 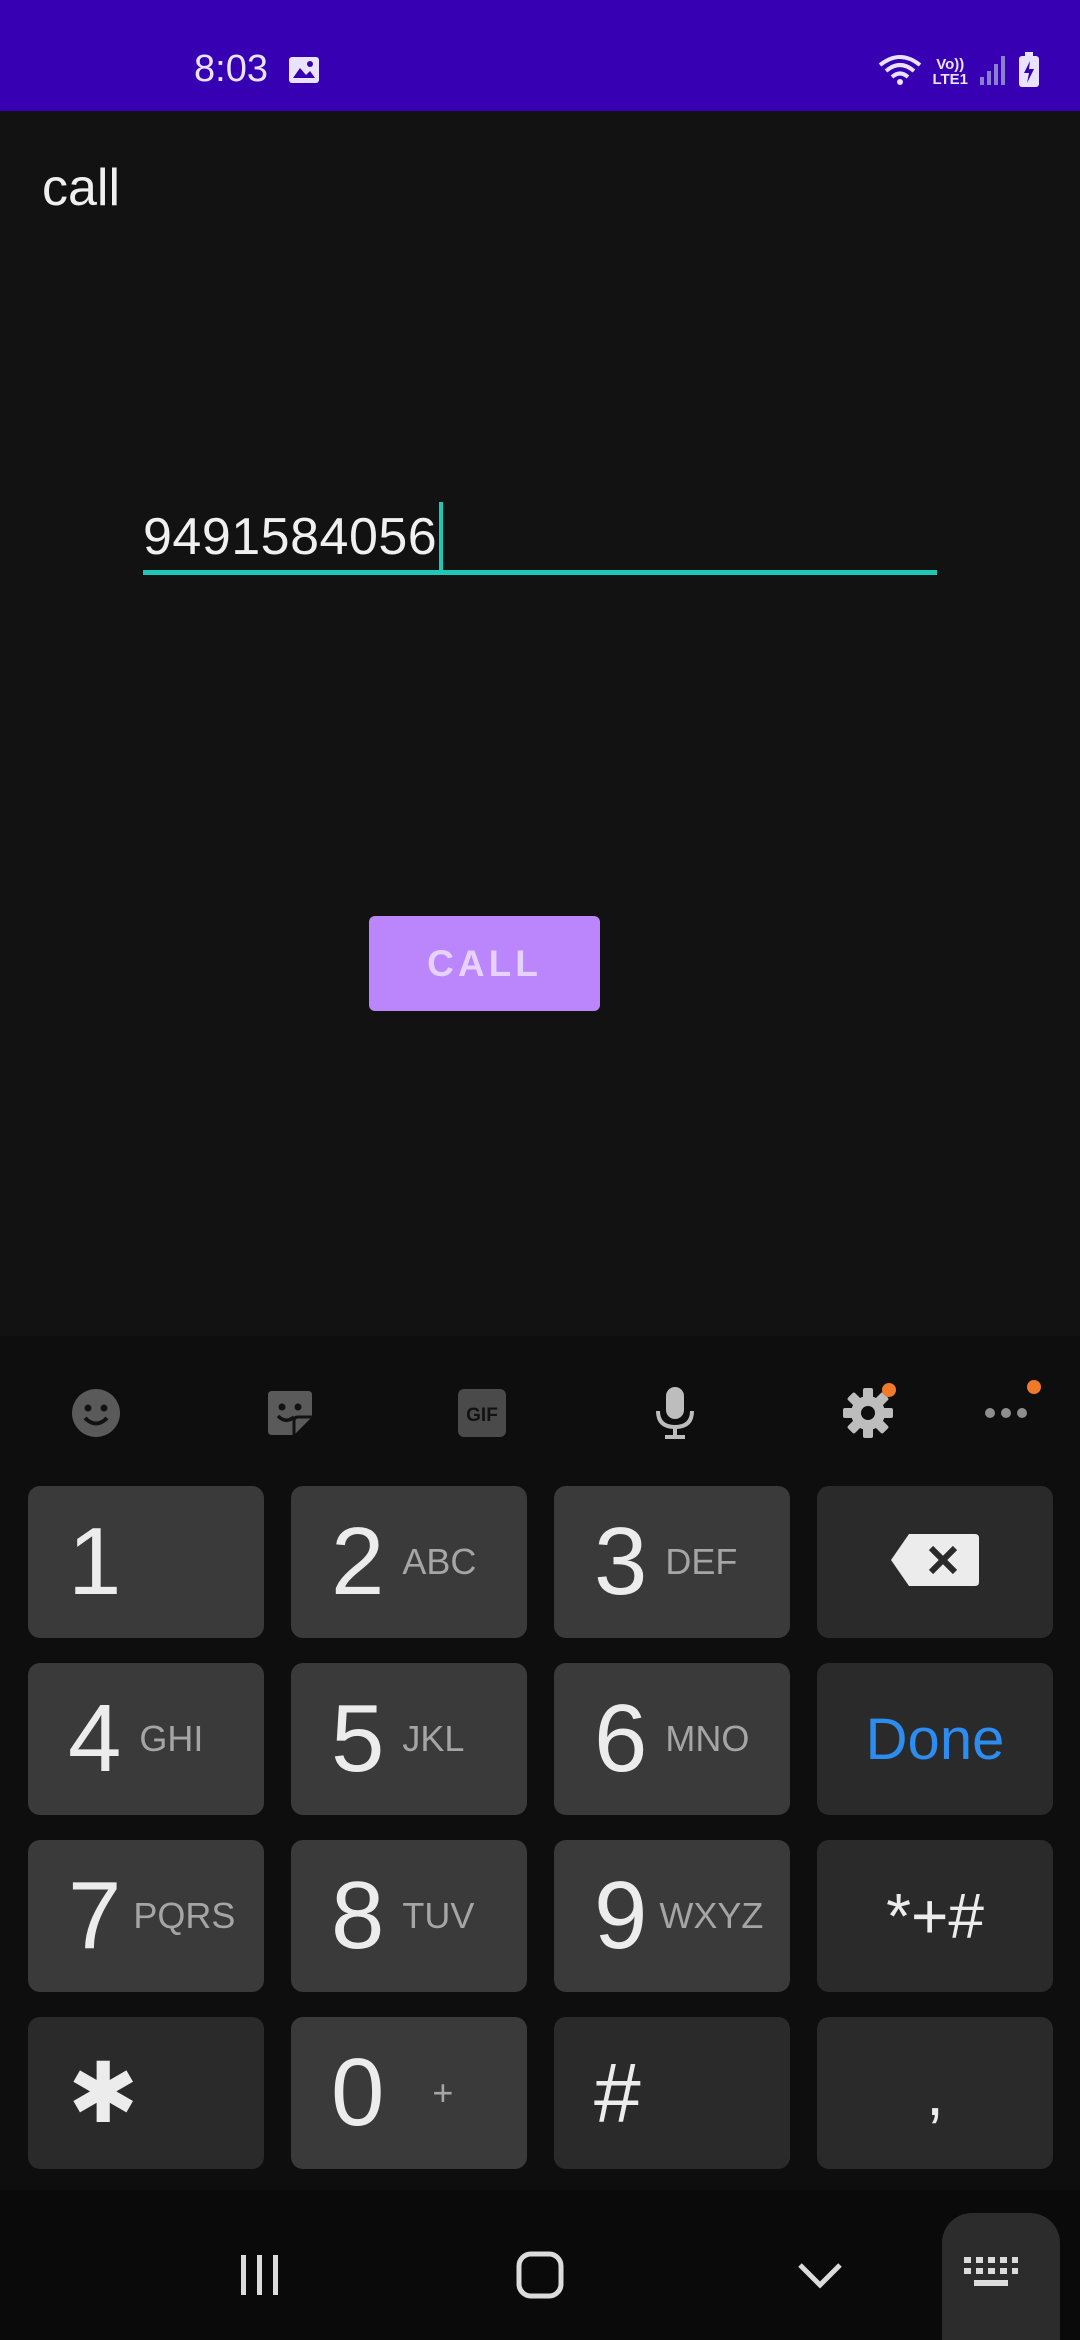 I want to click on key-letters: +, so click(x=443, y=2092).